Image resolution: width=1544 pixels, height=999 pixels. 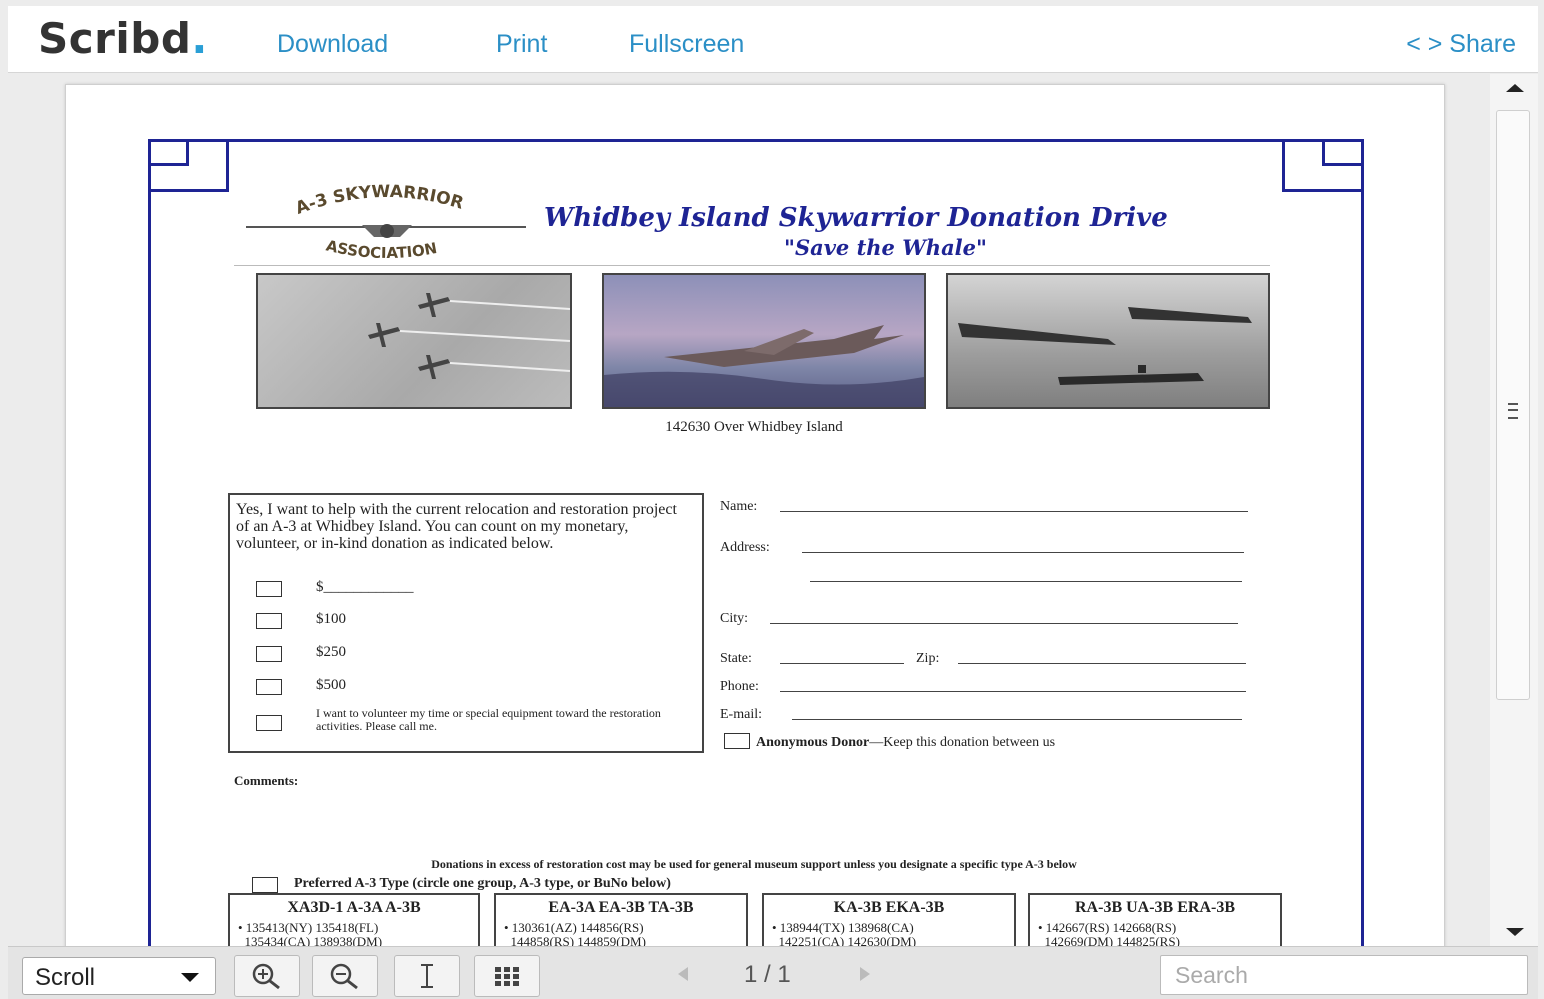 I want to click on photo-whidbey-island, so click(x=764, y=341).